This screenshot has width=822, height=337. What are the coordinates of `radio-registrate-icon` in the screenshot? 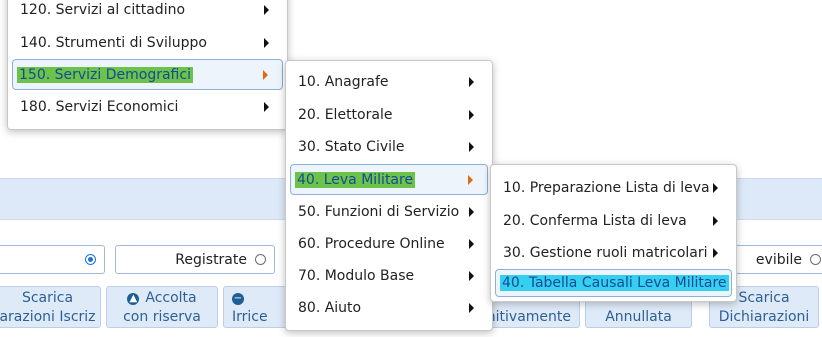 It's located at (260, 259).